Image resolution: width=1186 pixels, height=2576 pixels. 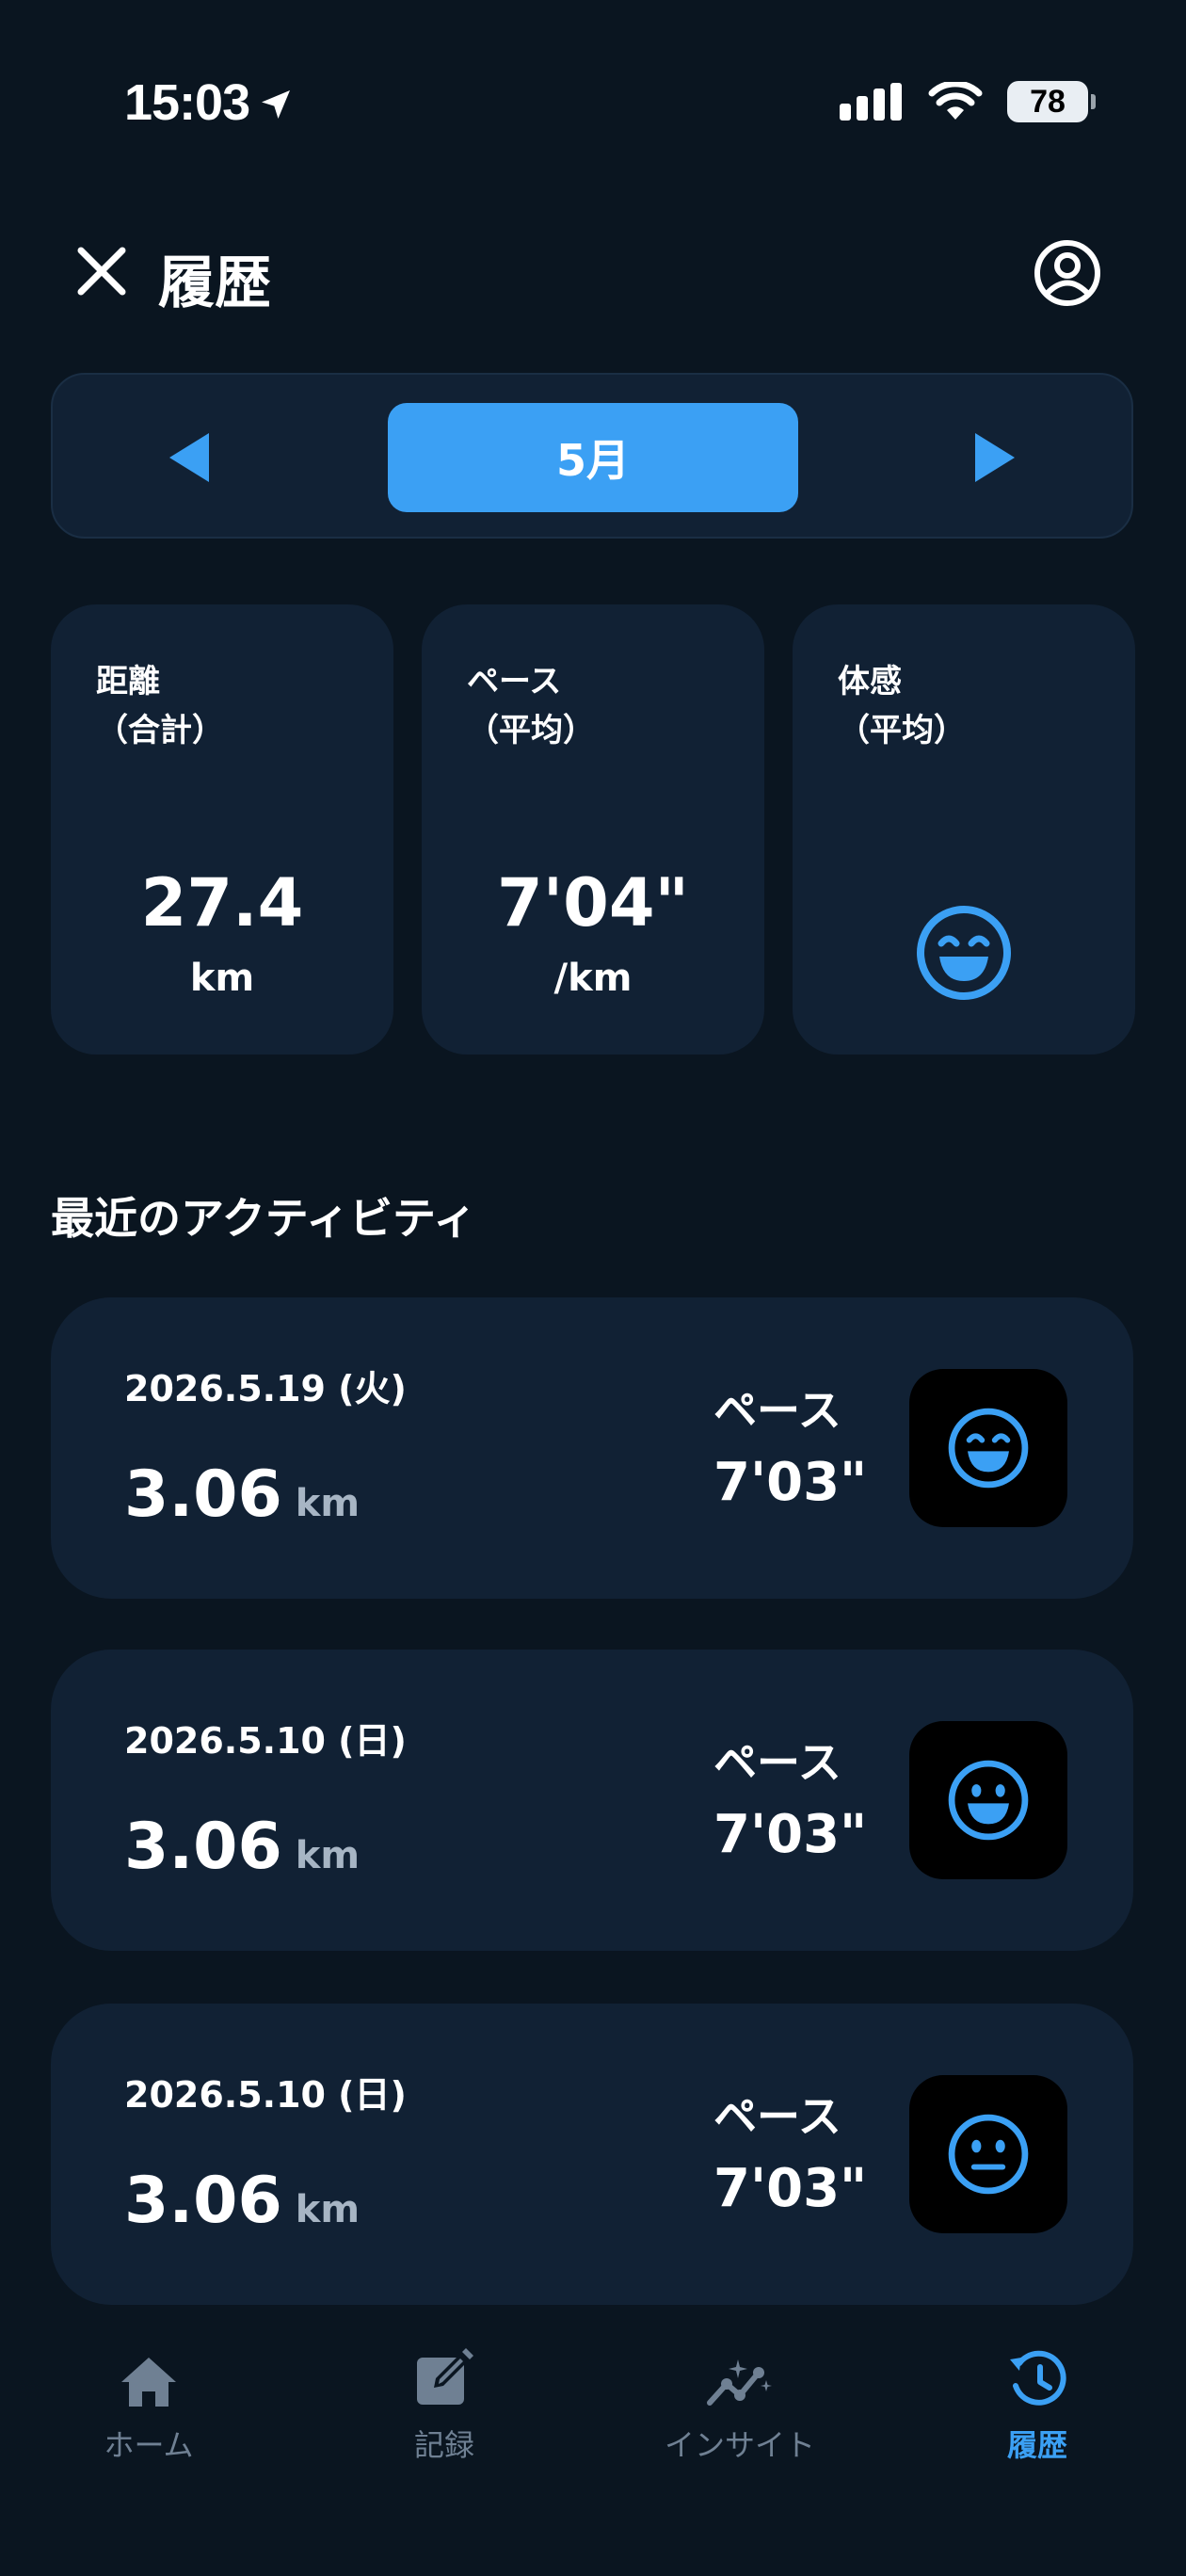 What do you see at coordinates (739, 2445) in the screenshot?
I see `tab-label: インサイト` at bounding box center [739, 2445].